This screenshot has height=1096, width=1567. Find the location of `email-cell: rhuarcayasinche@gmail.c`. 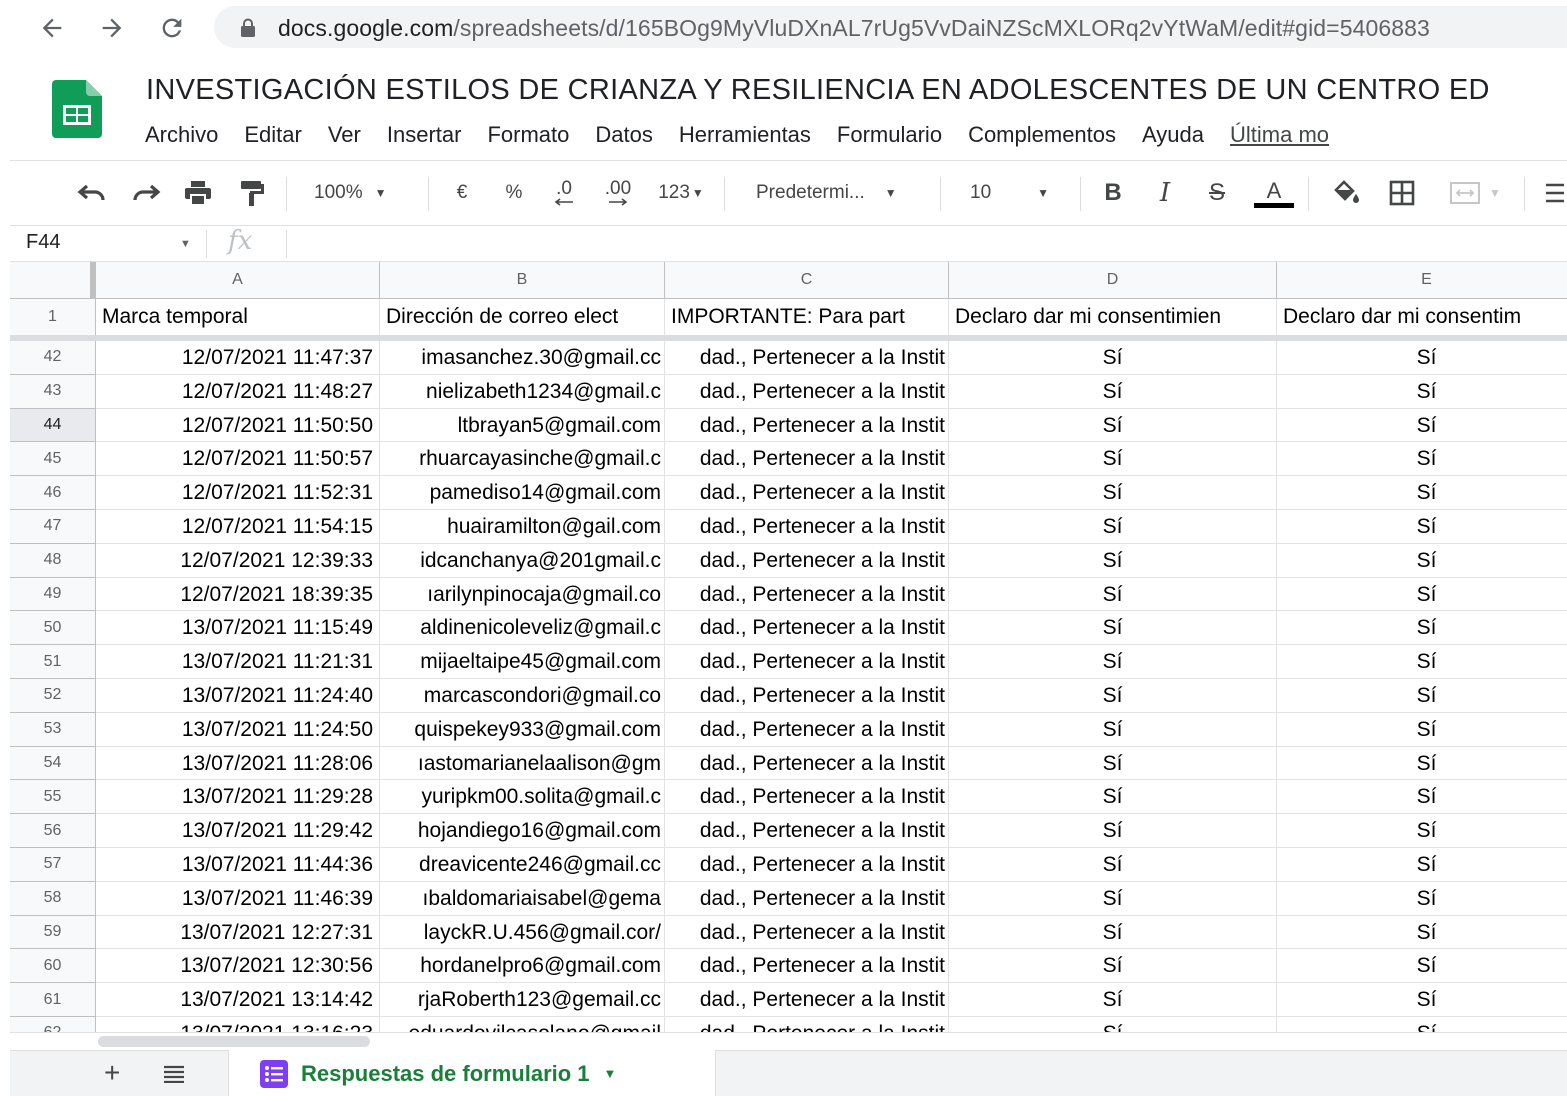

email-cell: rhuarcayasinche@gmail.c is located at coordinates (522, 459).